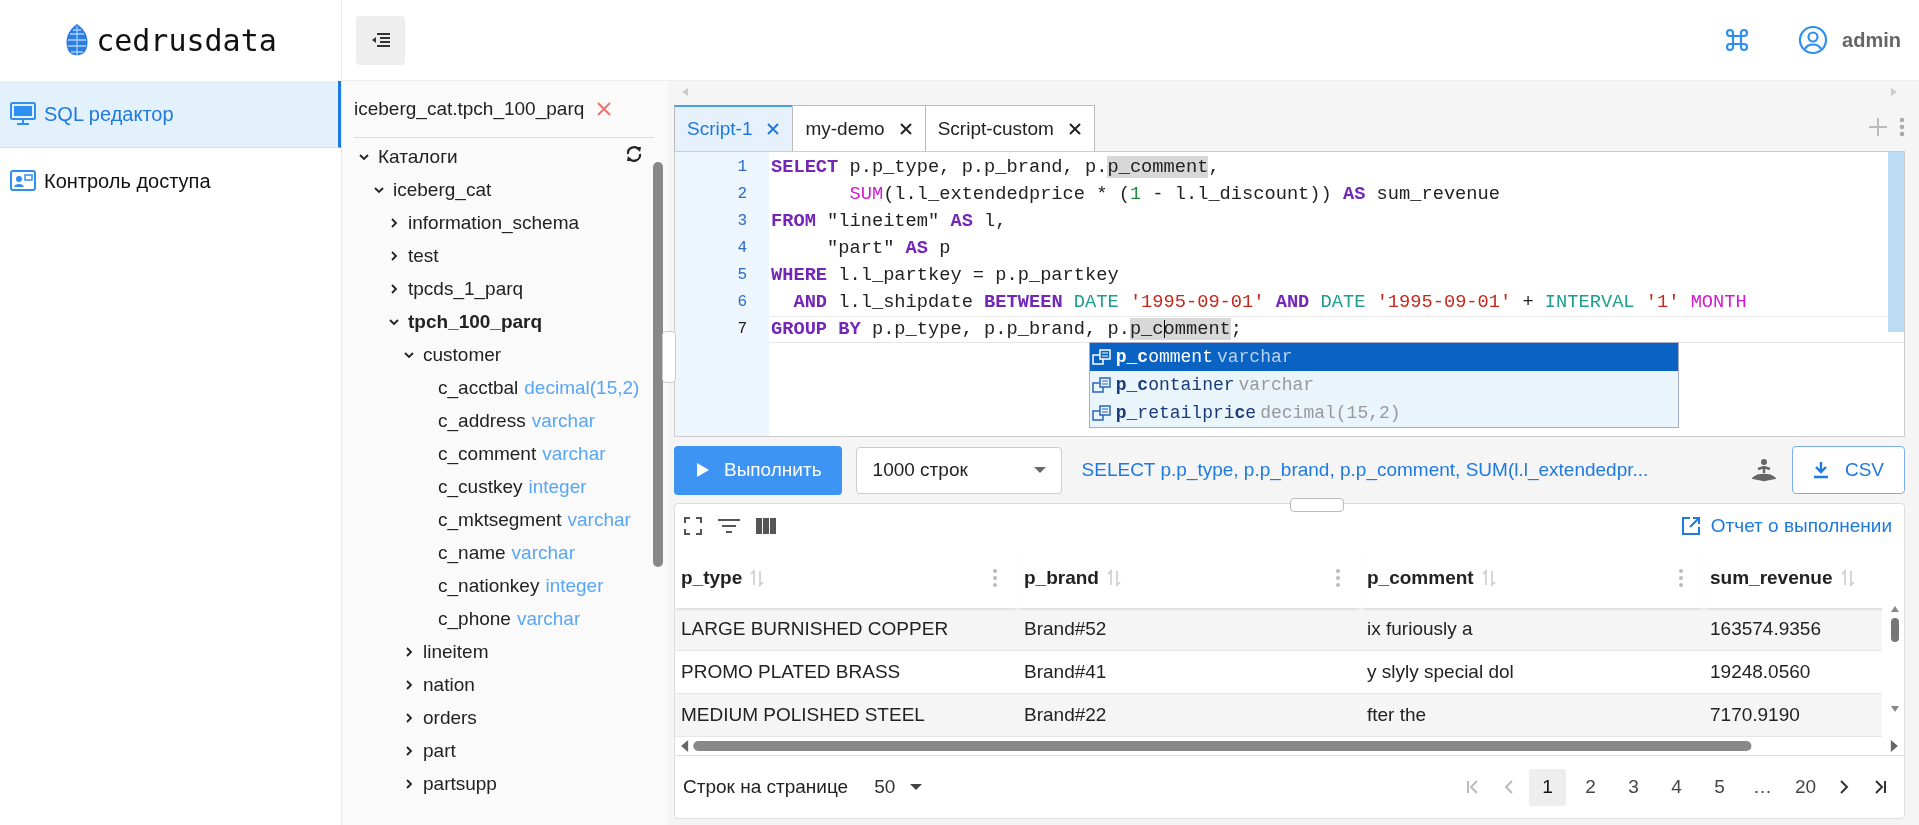  What do you see at coordinates (456, 651) in the screenshot?
I see `tree-item: lineitem` at bounding box center [456, 651].